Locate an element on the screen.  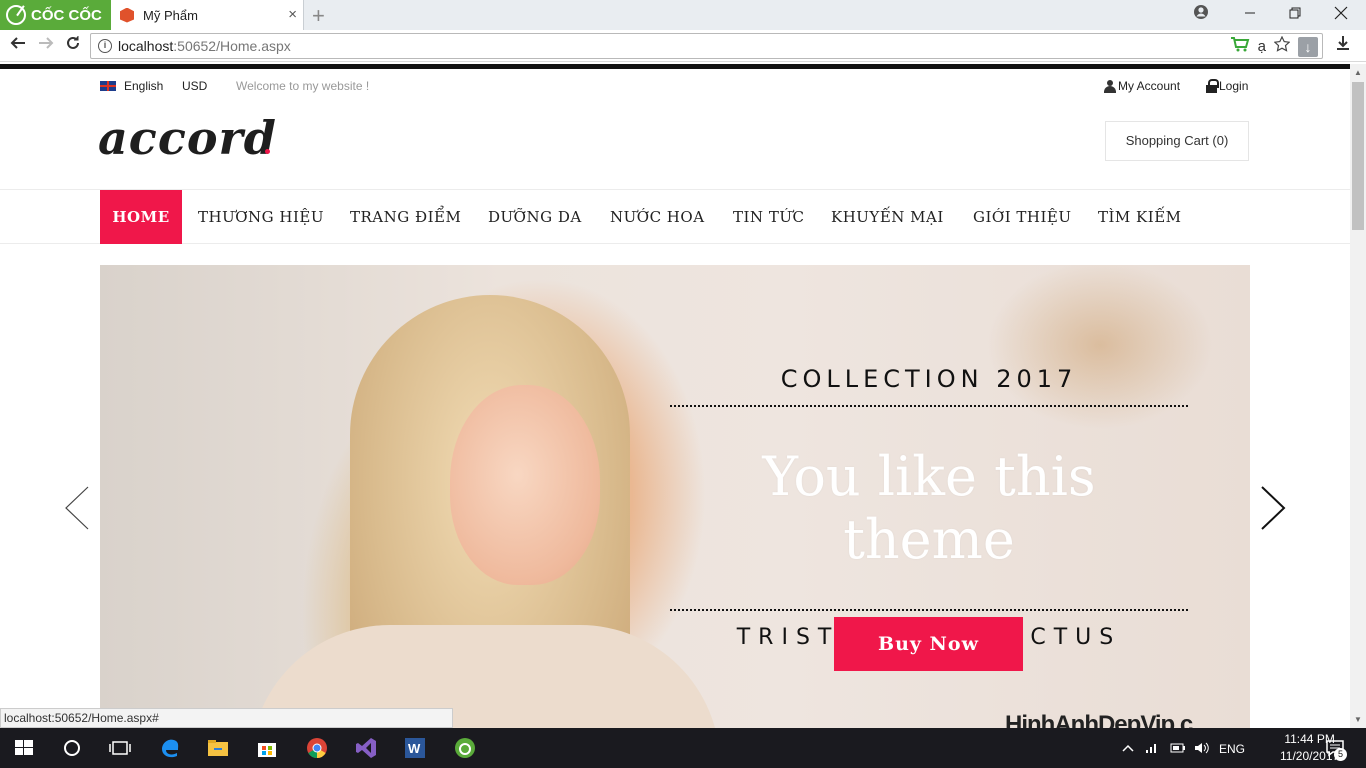
nav-item-perfume: NƯỚC HOA is located at coordinates (657, 217).